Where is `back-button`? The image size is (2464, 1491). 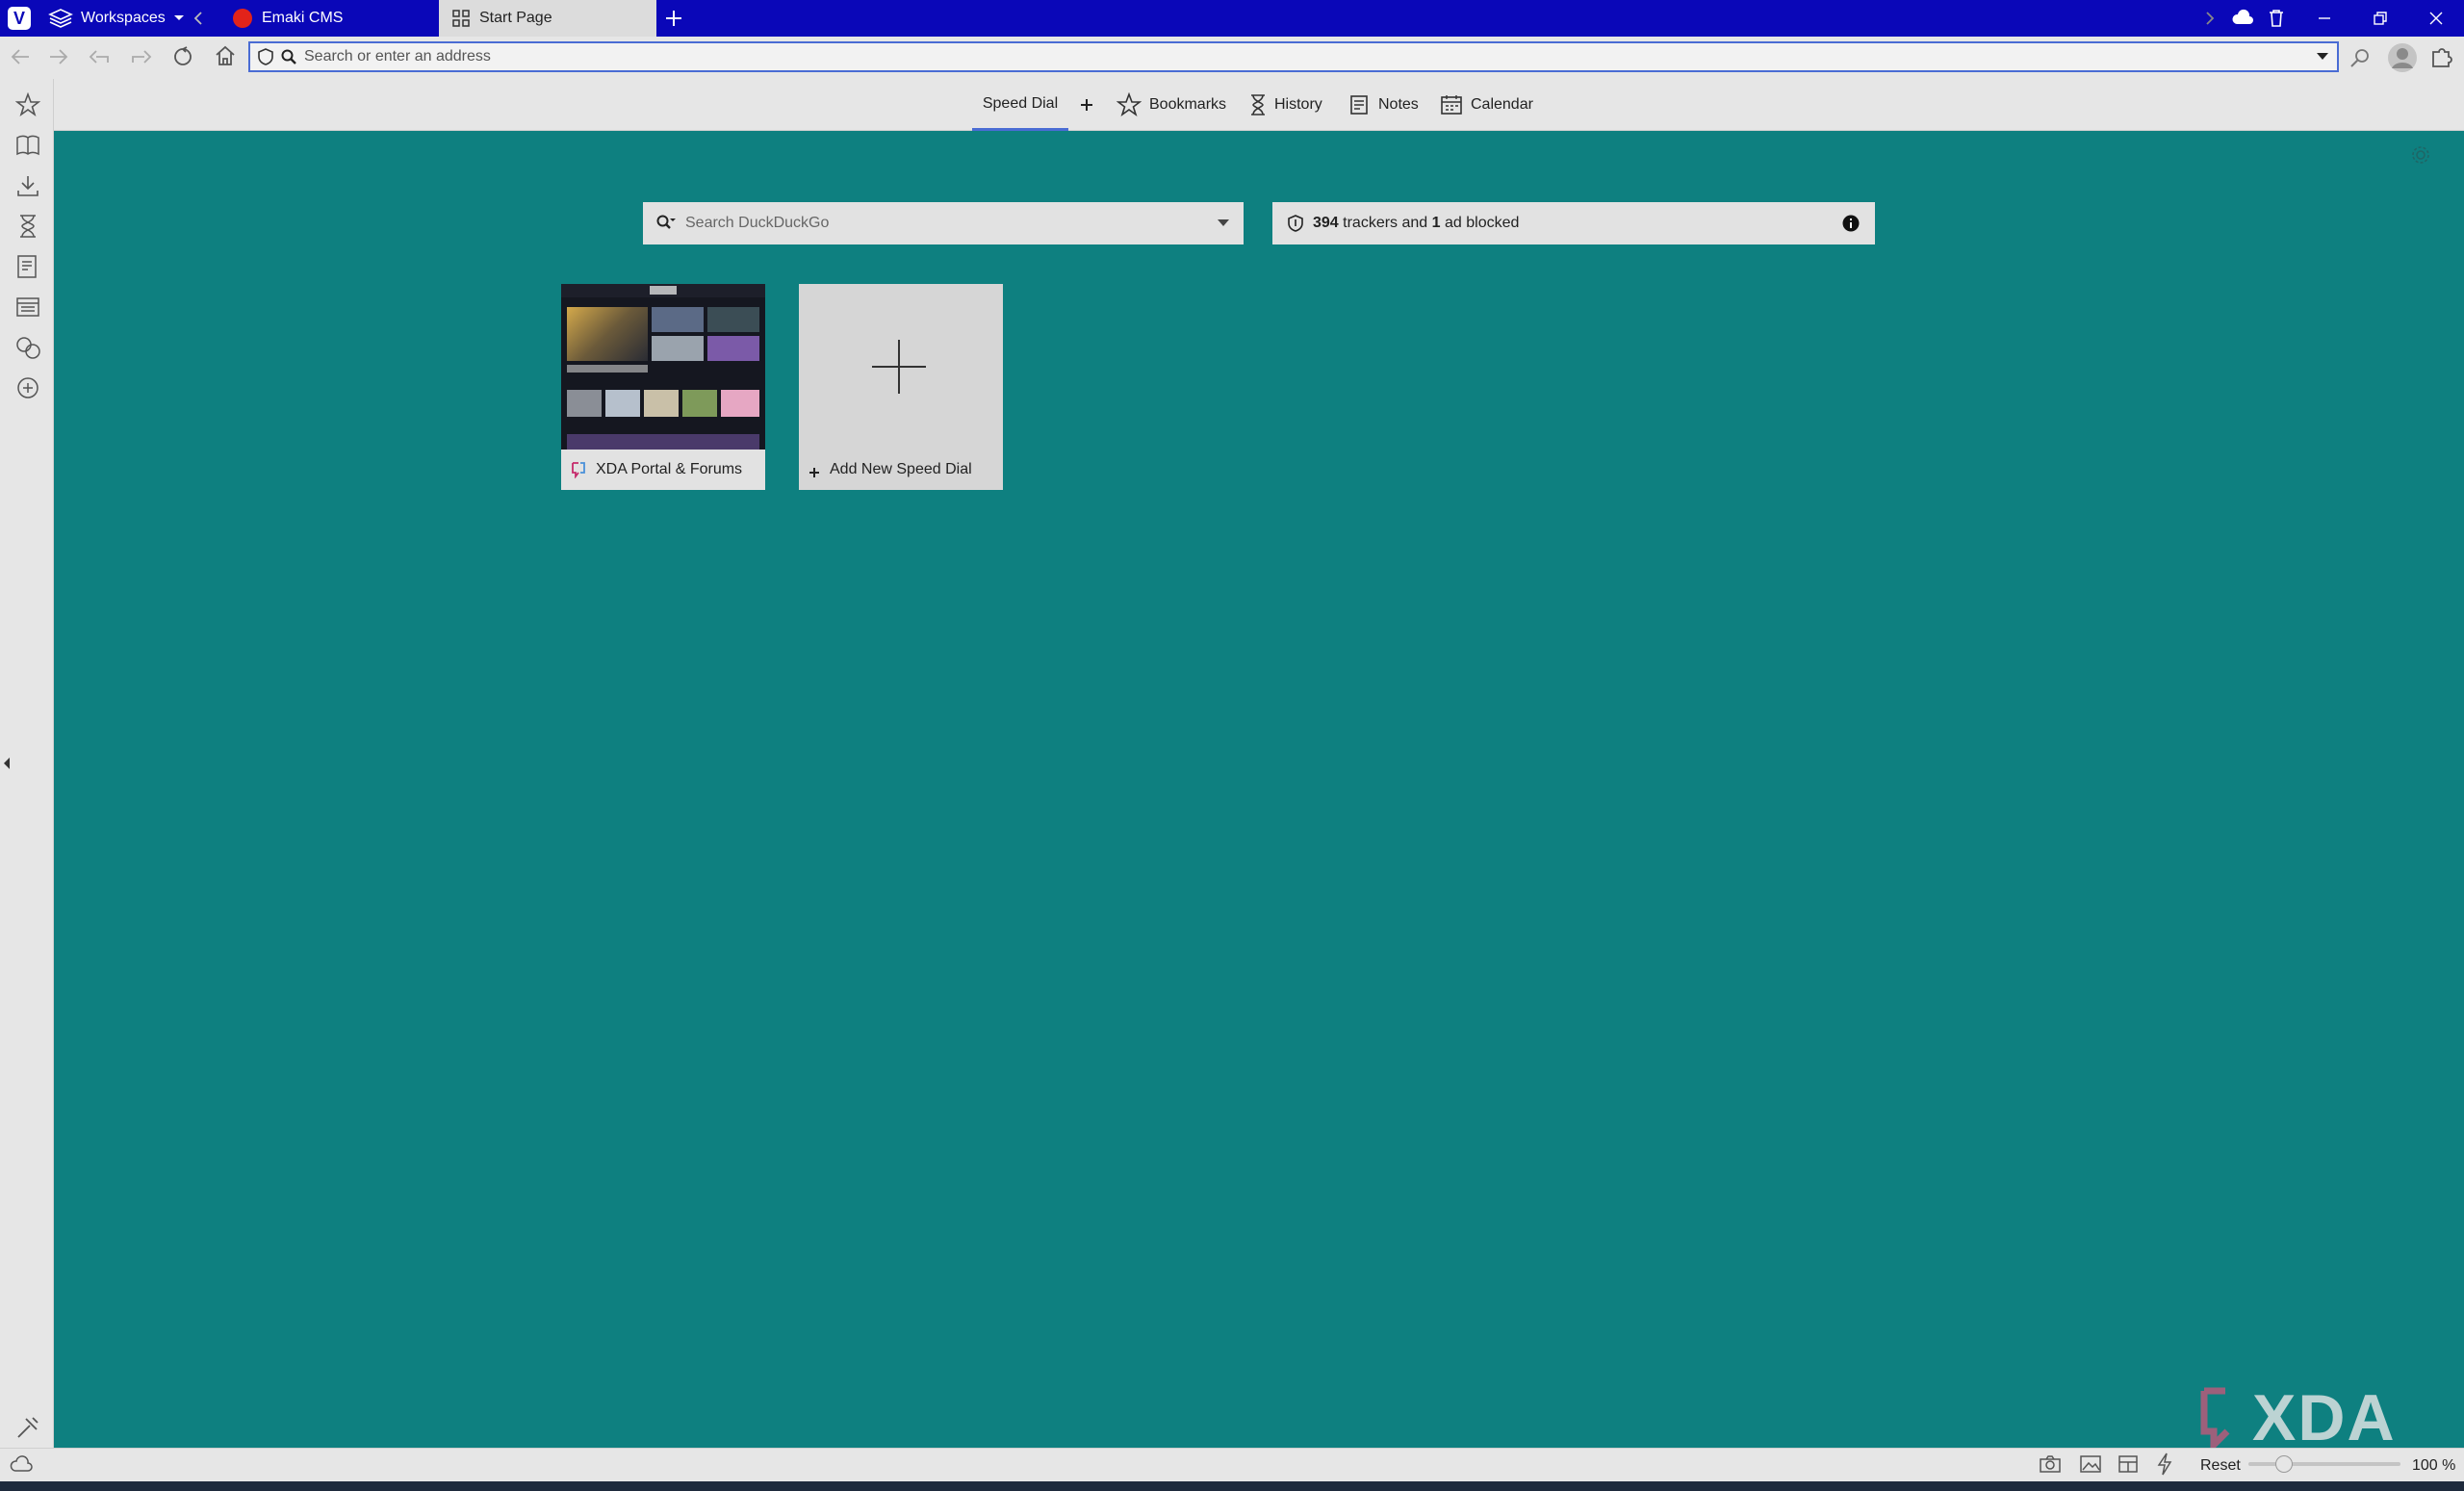
back-button is located at coordinates (20, 56).